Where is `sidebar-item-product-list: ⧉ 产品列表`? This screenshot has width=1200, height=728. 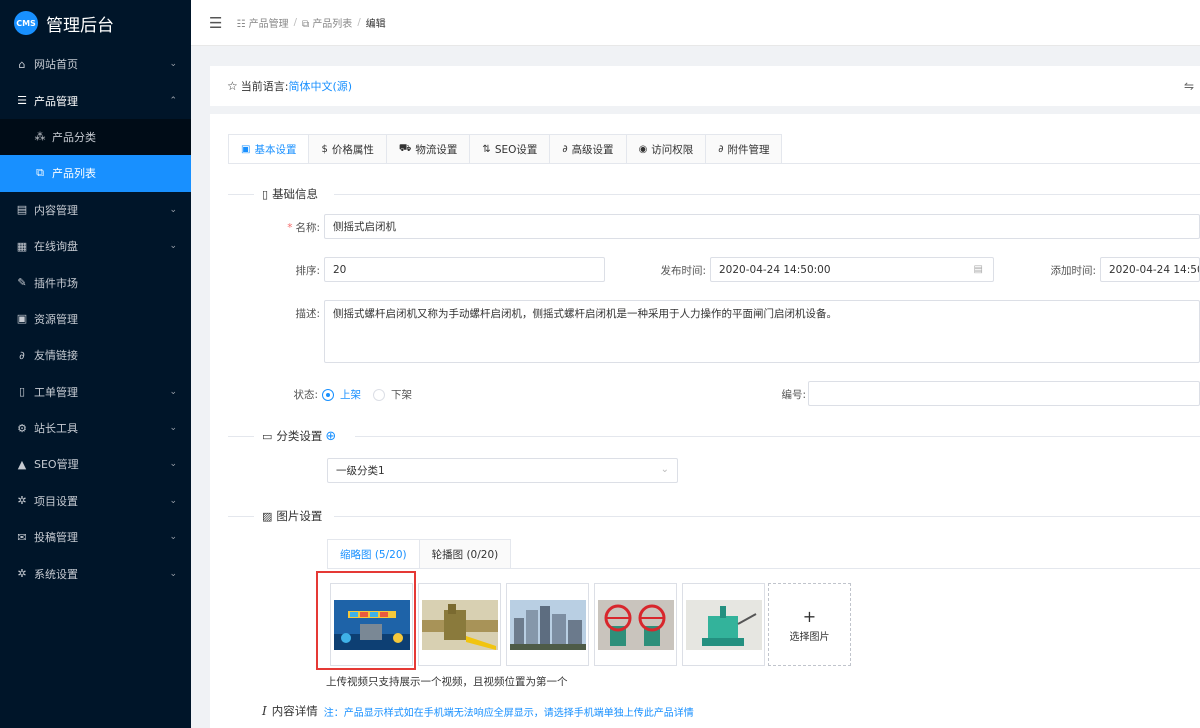 sidebar-item-product-list: ⧉ 产品列表 is located at coordinates (95, 173).